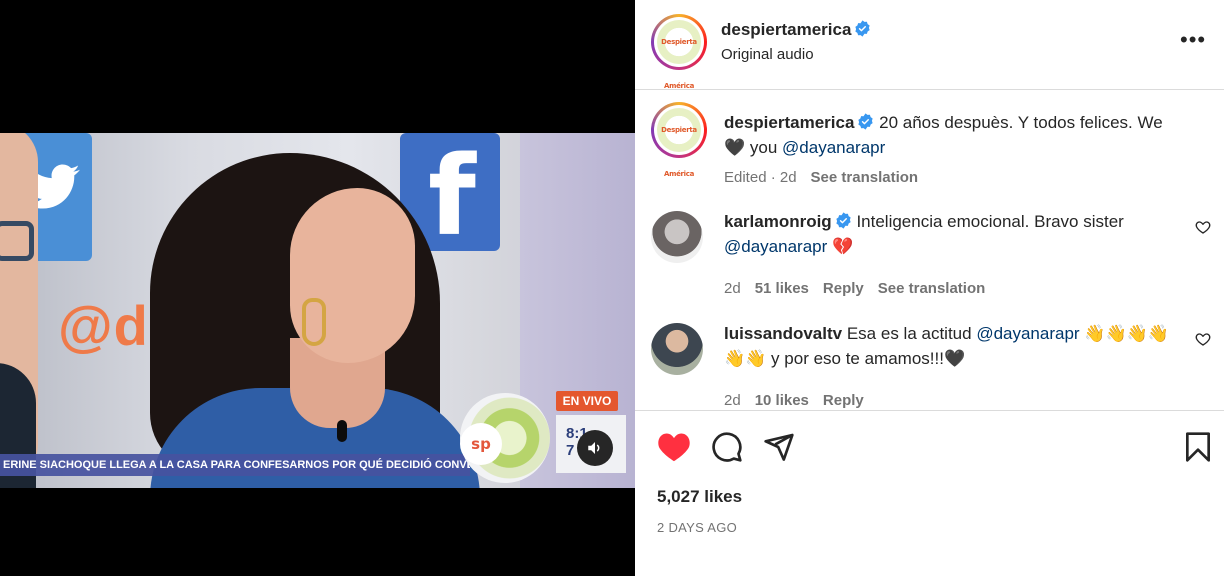  Describe the element at coordinates (1021, 122) in the screenshot. I see `caption-text-pre: 20 años despuès. Y todos felices. We` at that location.